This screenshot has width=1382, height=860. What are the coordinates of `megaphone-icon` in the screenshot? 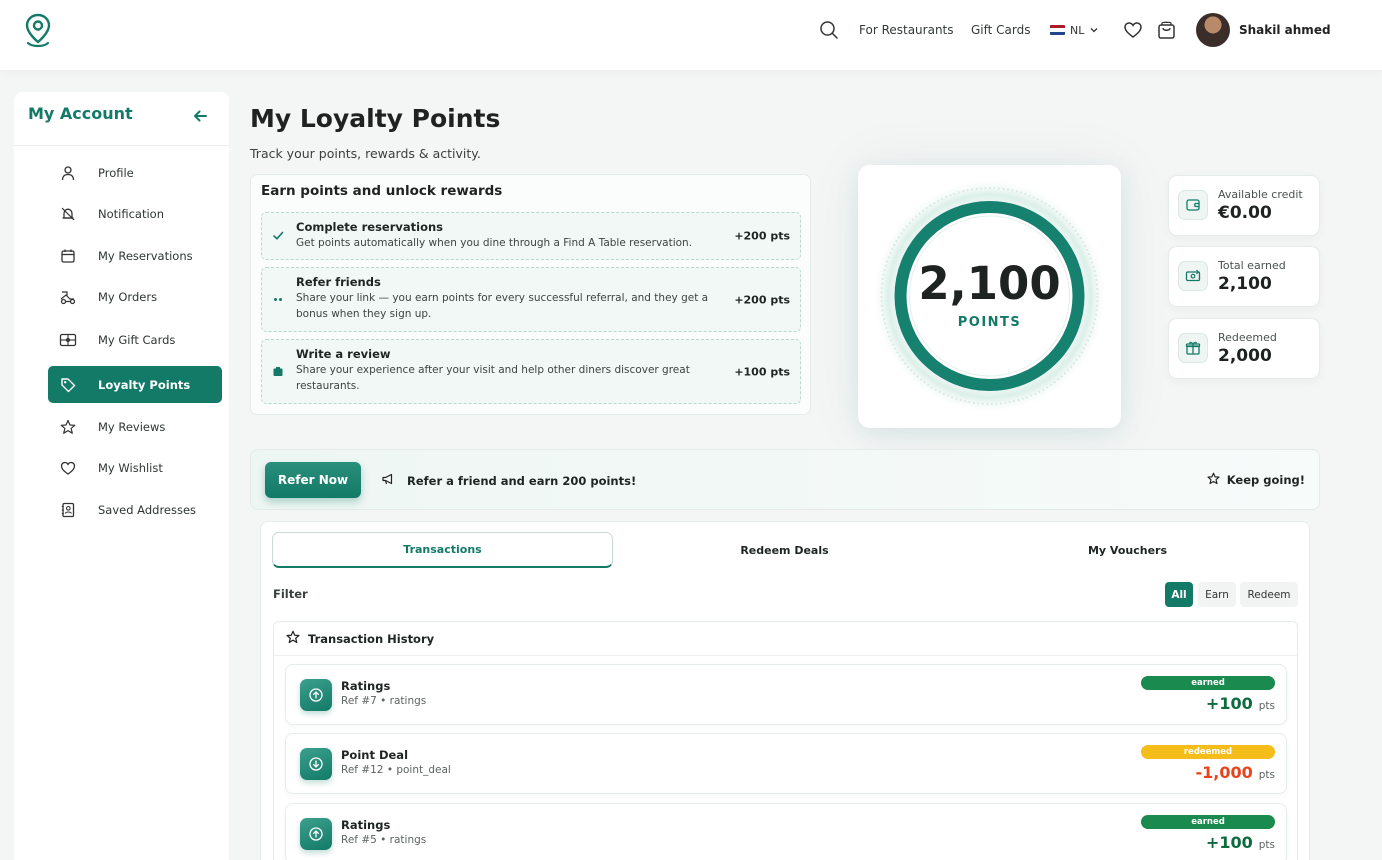 It's located at (388, 480).